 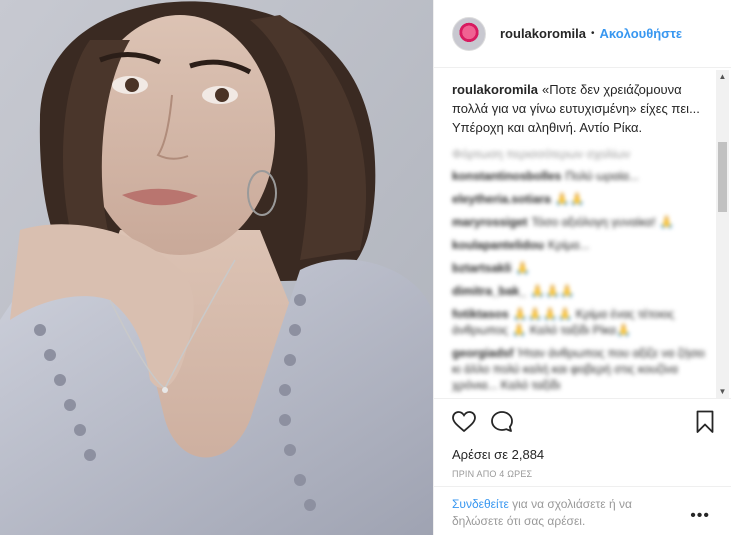 I want to click on post-timestamp: ΠΡΙΝ ΑΠΟ 4 ΩΡΕΣ, so click(x=492, y=474).